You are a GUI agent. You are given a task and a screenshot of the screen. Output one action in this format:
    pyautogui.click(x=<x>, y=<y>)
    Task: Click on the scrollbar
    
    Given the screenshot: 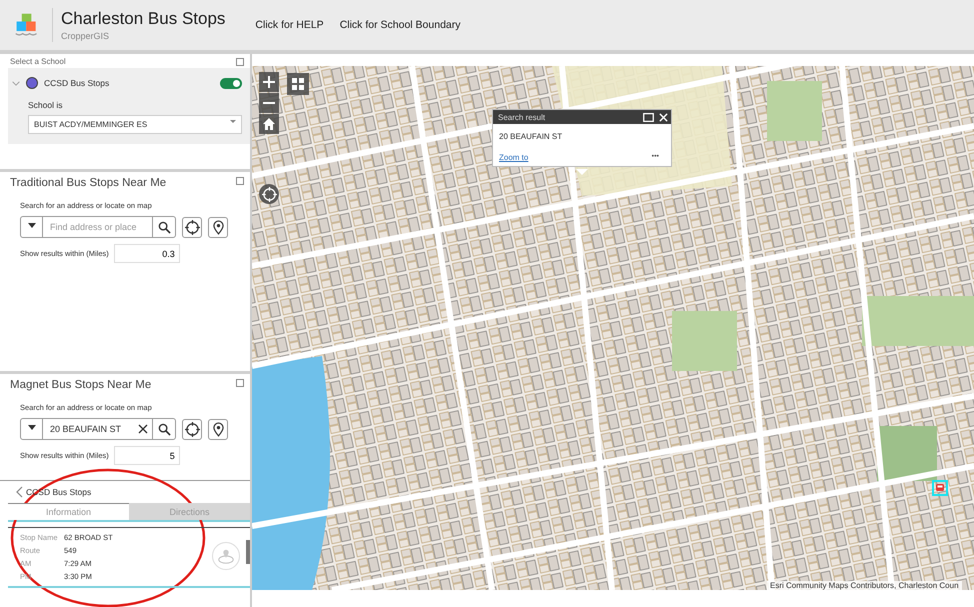 What is the action you would take?
    pyautogui.click(x=248, y=552)
    